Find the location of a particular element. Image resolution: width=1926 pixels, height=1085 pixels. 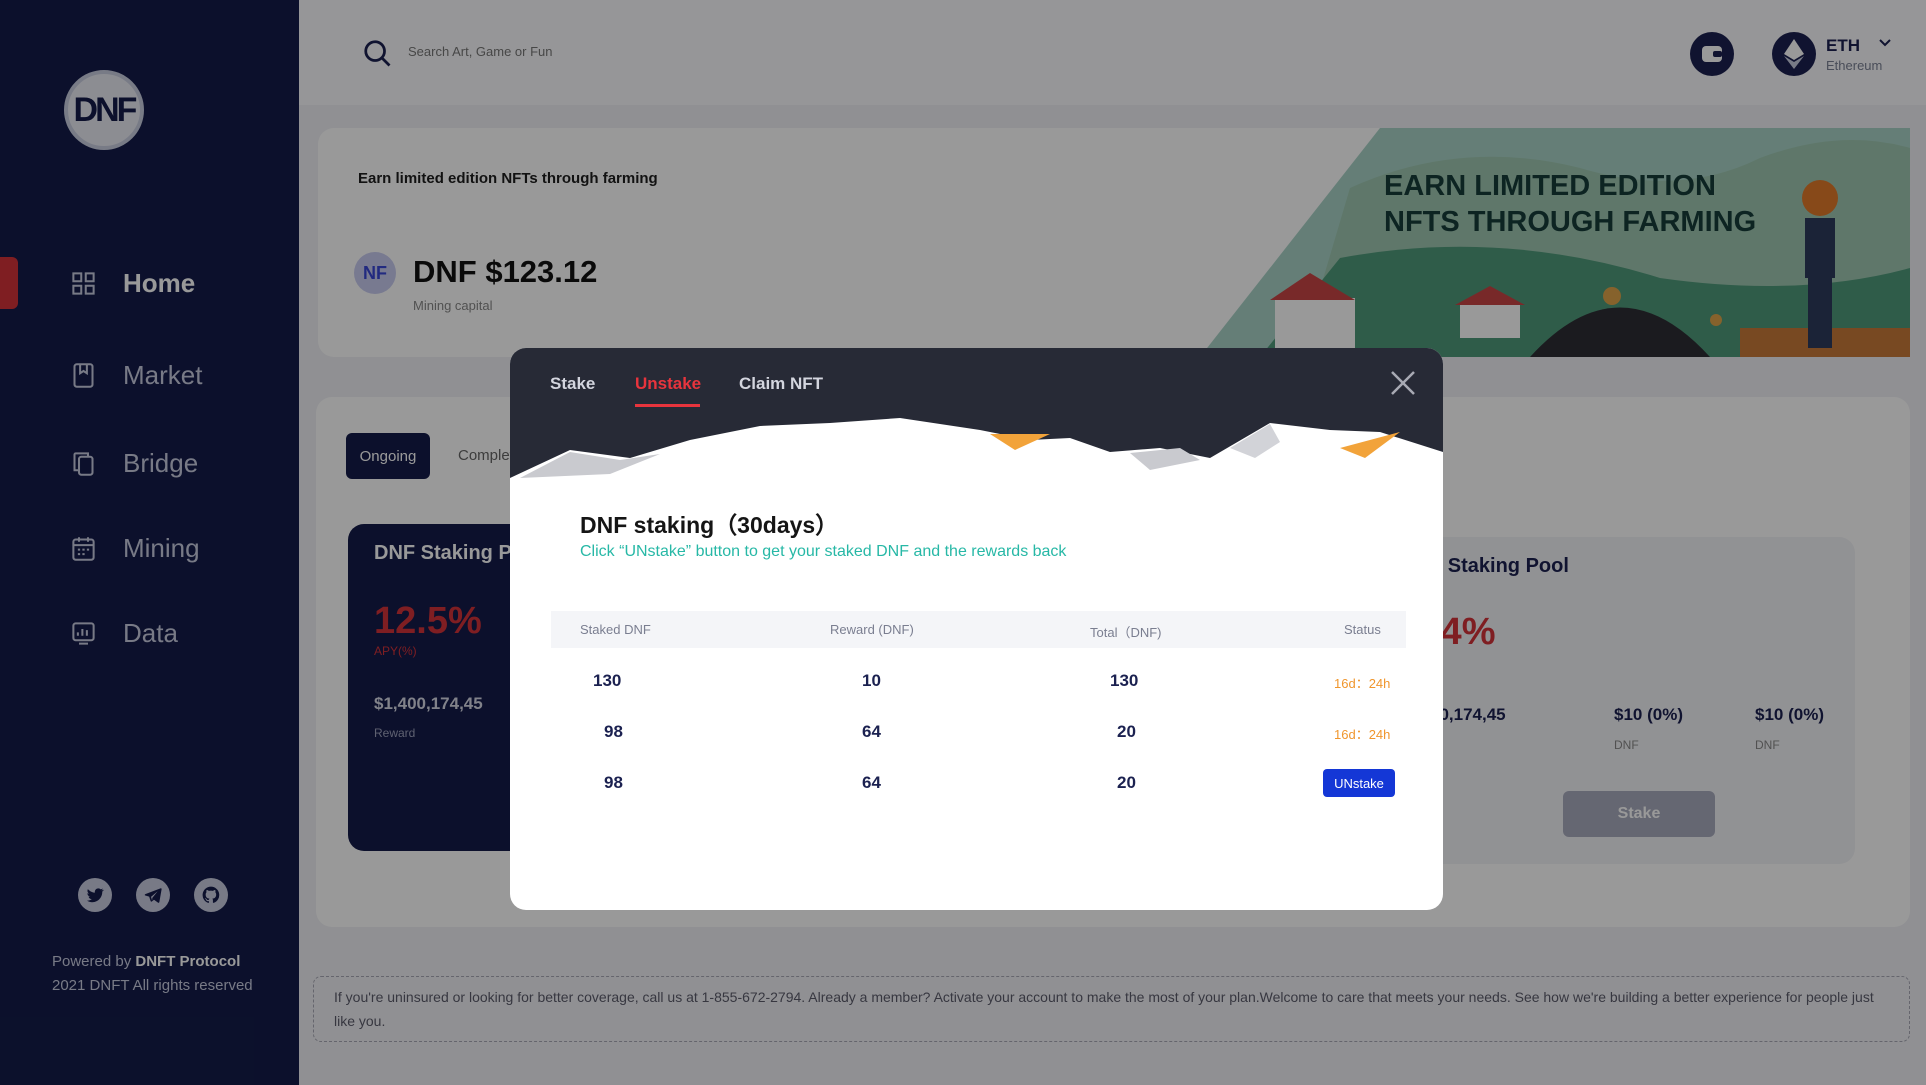

column-header: Staked DNF is located at coordinates (615, 629).